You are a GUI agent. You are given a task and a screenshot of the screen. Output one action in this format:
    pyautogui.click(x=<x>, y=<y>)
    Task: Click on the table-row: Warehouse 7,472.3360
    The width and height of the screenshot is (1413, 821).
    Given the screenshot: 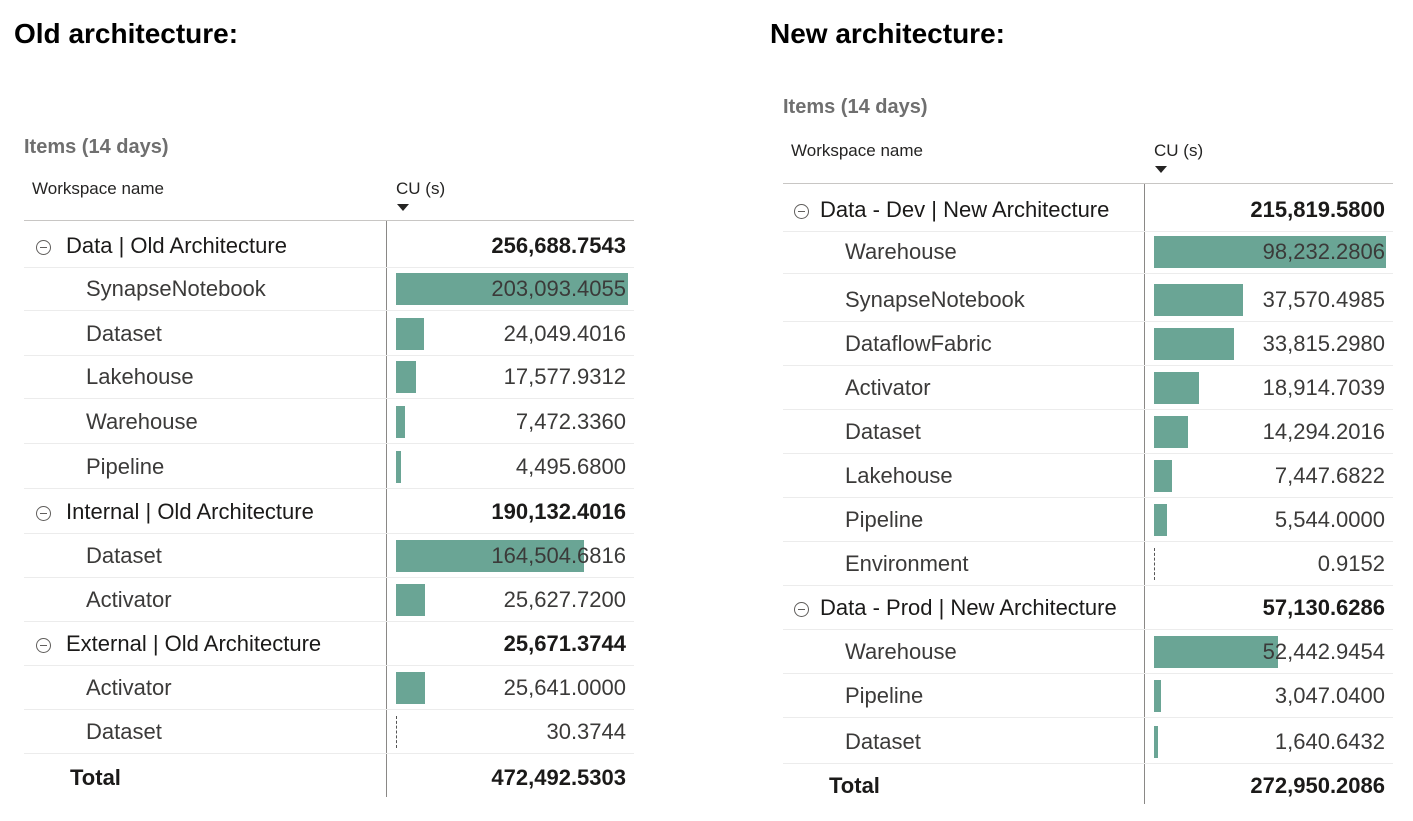 What is the action you would take?
    pyautogui.click(x=329, y=422)
    